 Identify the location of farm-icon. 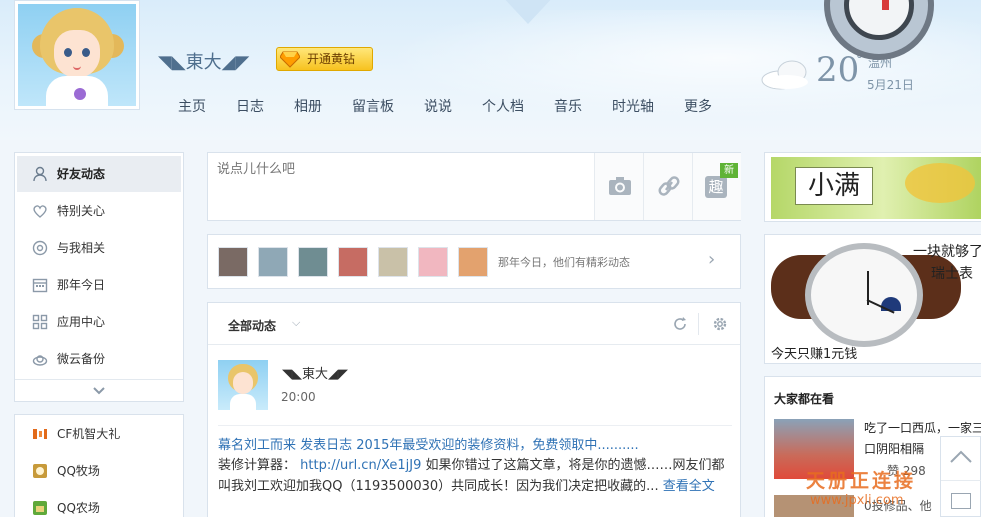
(40, 508).